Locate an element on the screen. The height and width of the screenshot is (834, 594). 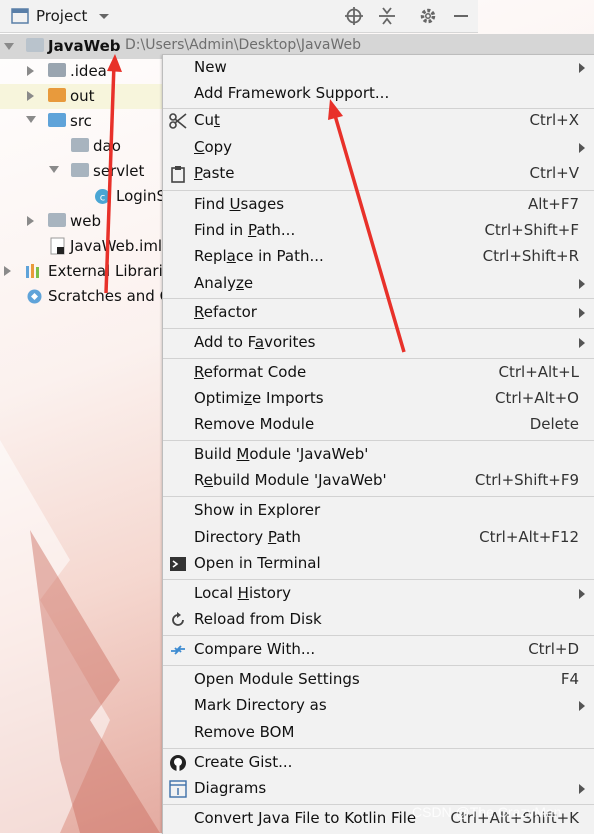
menu-item-reformat-code: Reformat Code Ctrl+Alt+L is located at coordinates (378, 373).